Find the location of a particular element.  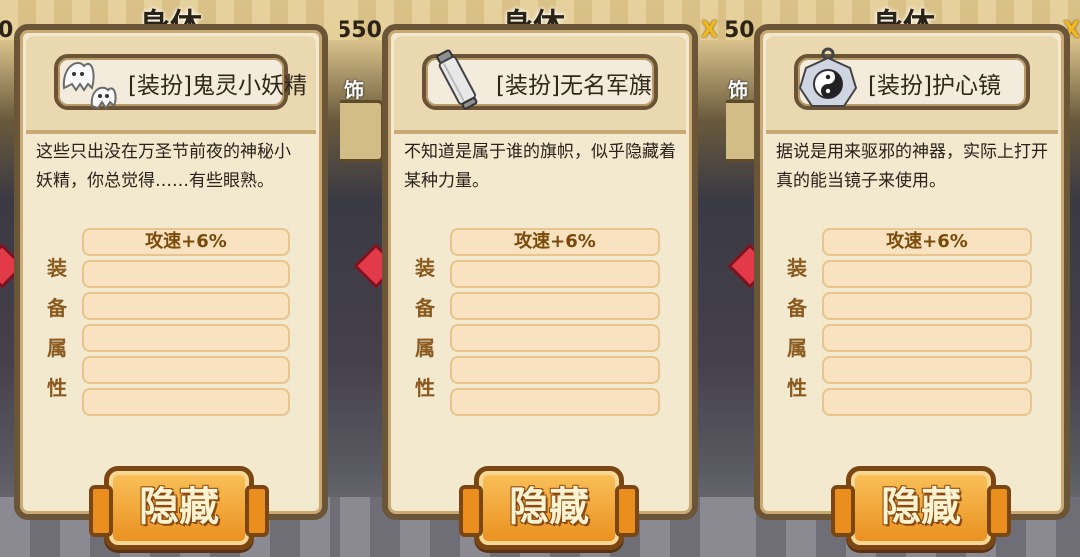

item-description: 不知道是属于谁的旗帜，似乎隐藏着某种力量。 is located at coordinates (540, 166).